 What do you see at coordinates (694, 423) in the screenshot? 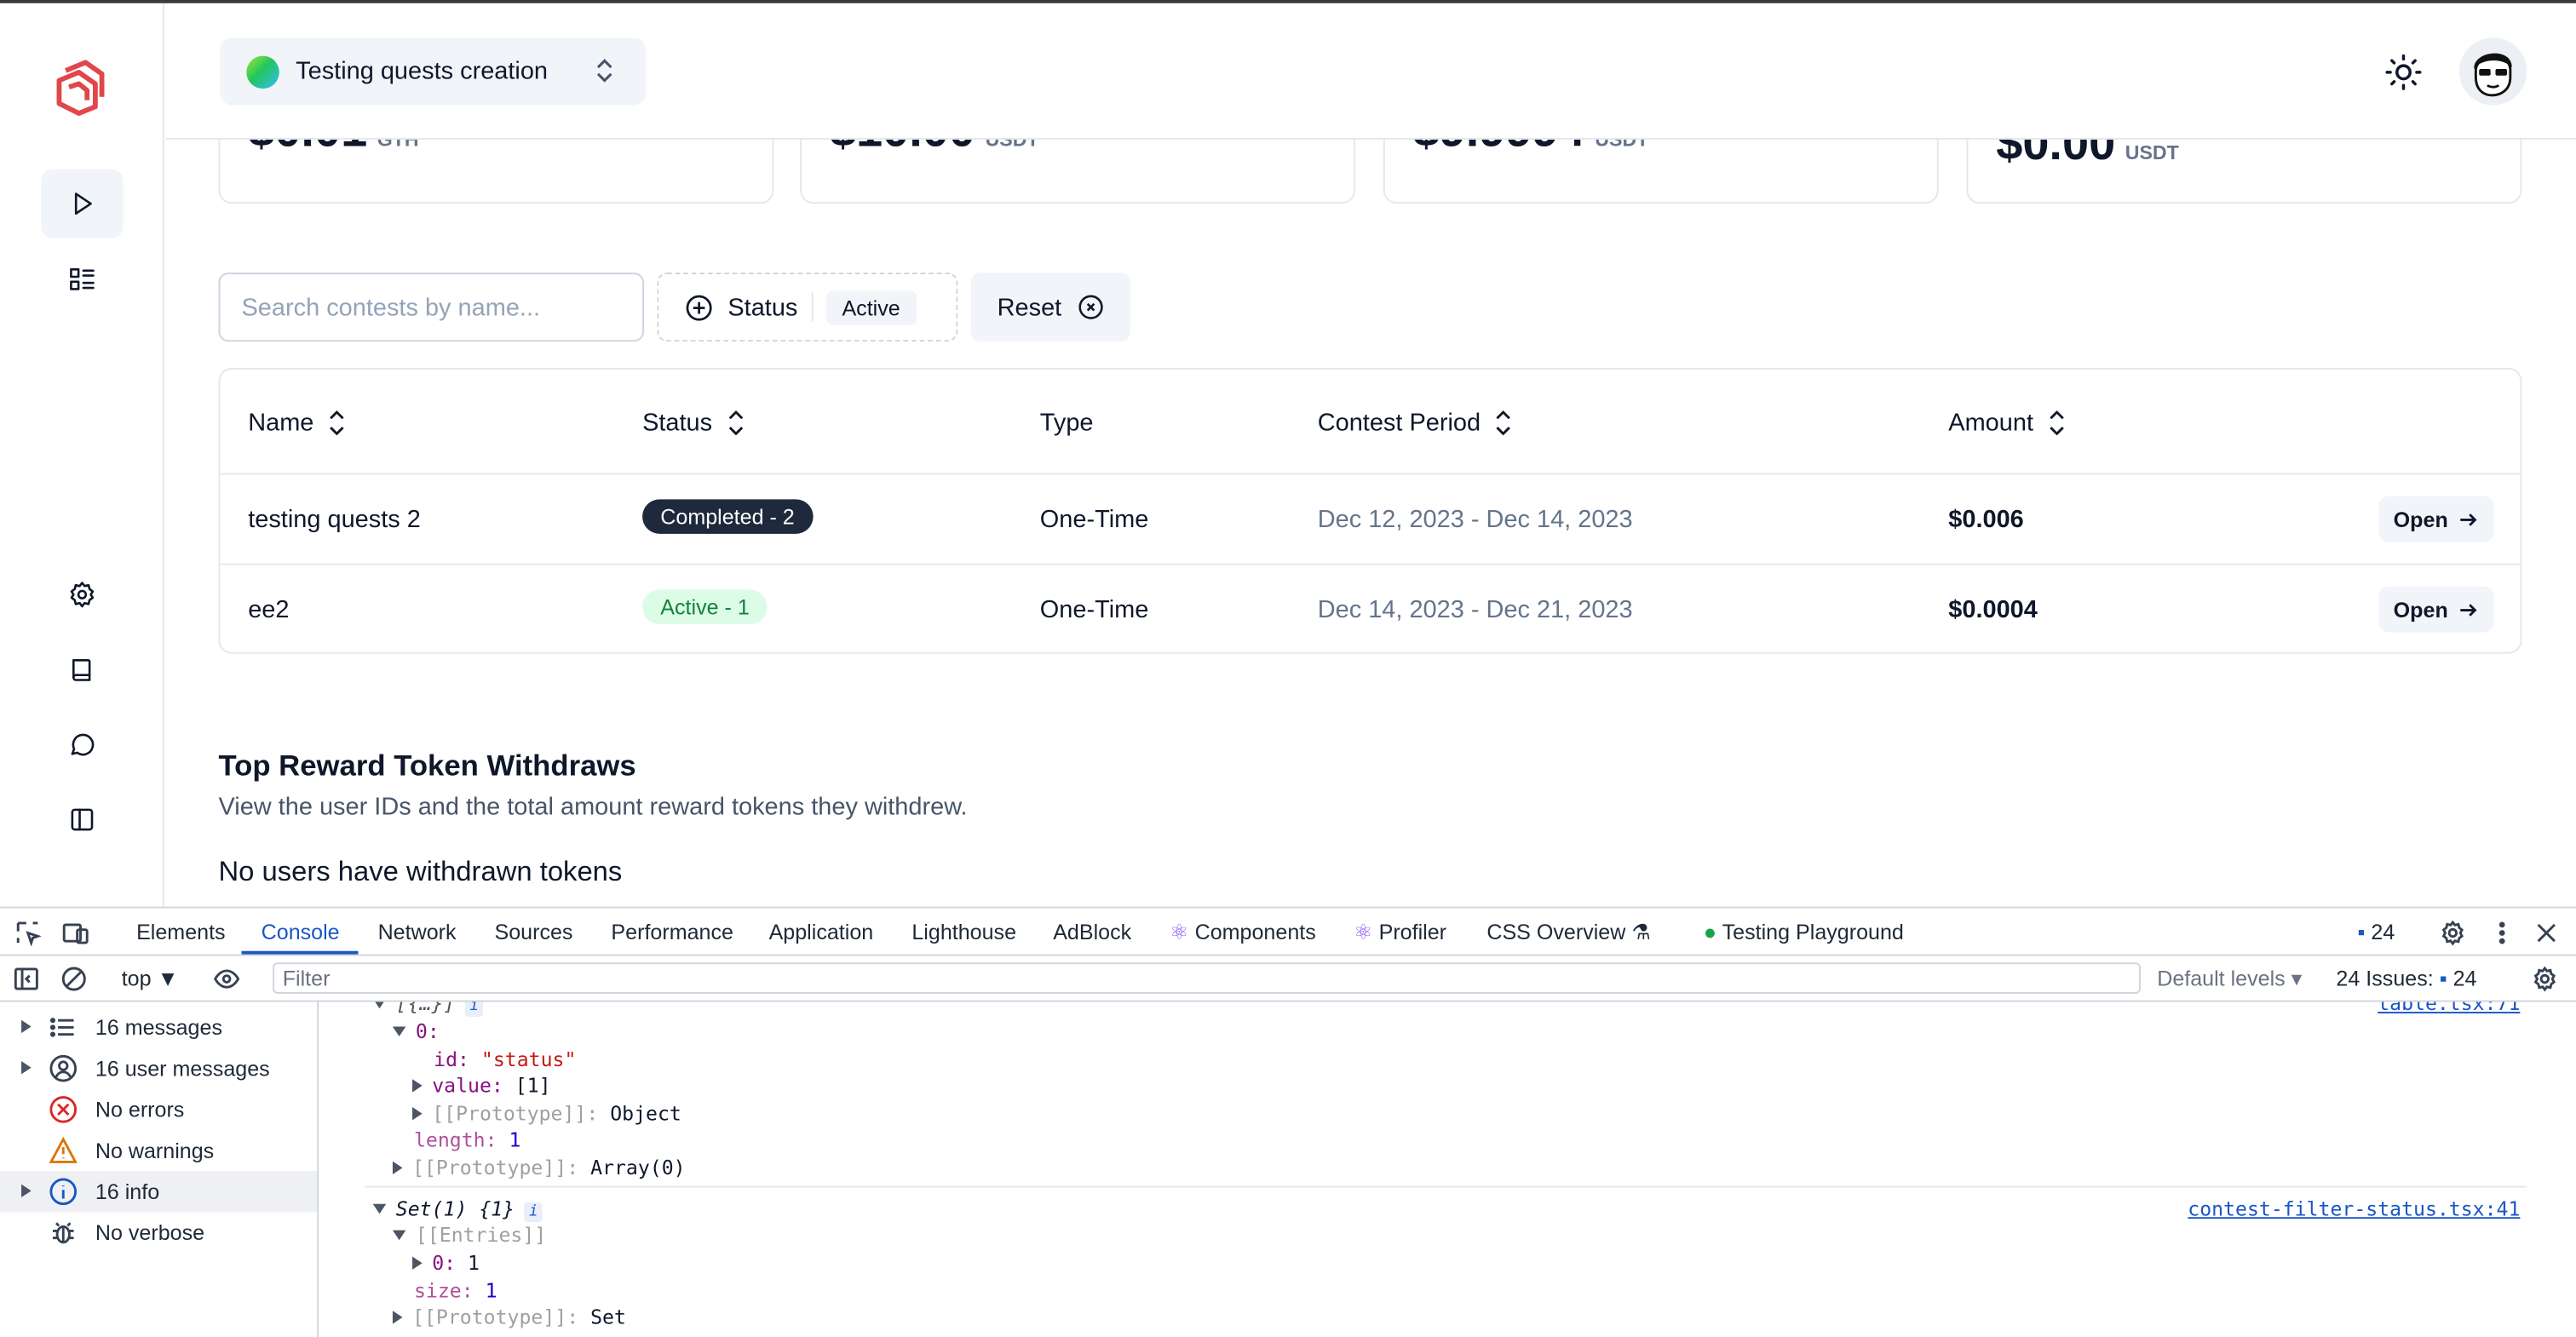
I see `column-header-status: Status` at bounding box center [694, 423].